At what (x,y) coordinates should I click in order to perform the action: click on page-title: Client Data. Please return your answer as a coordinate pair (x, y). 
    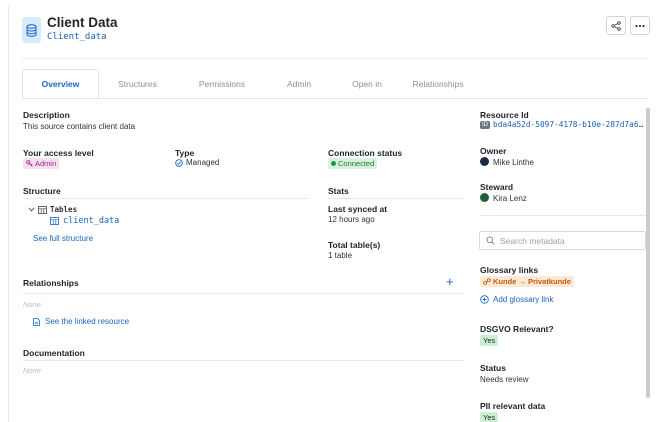
    Looking at the image, I should click on (82, 22).